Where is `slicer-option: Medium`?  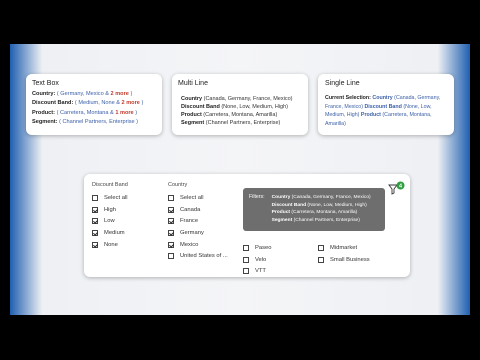 slicer-option: Medium is located at coordinates (110, 233).